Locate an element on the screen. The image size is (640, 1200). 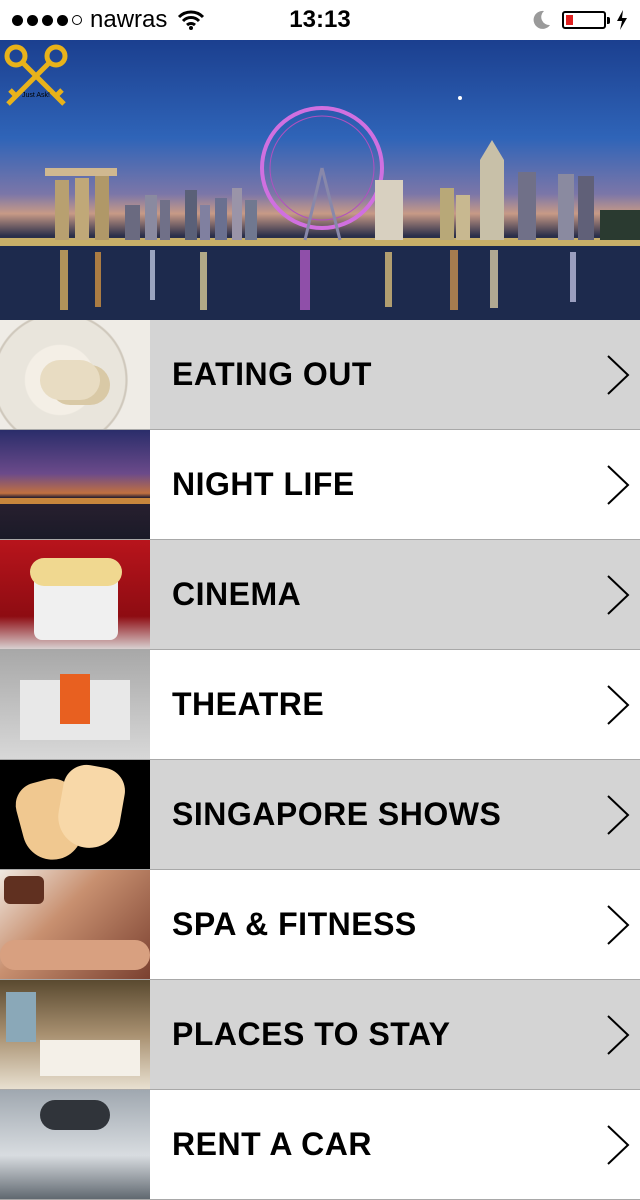
menu-item-label: NIGHT LIFE is located at coordinates (263, 484).